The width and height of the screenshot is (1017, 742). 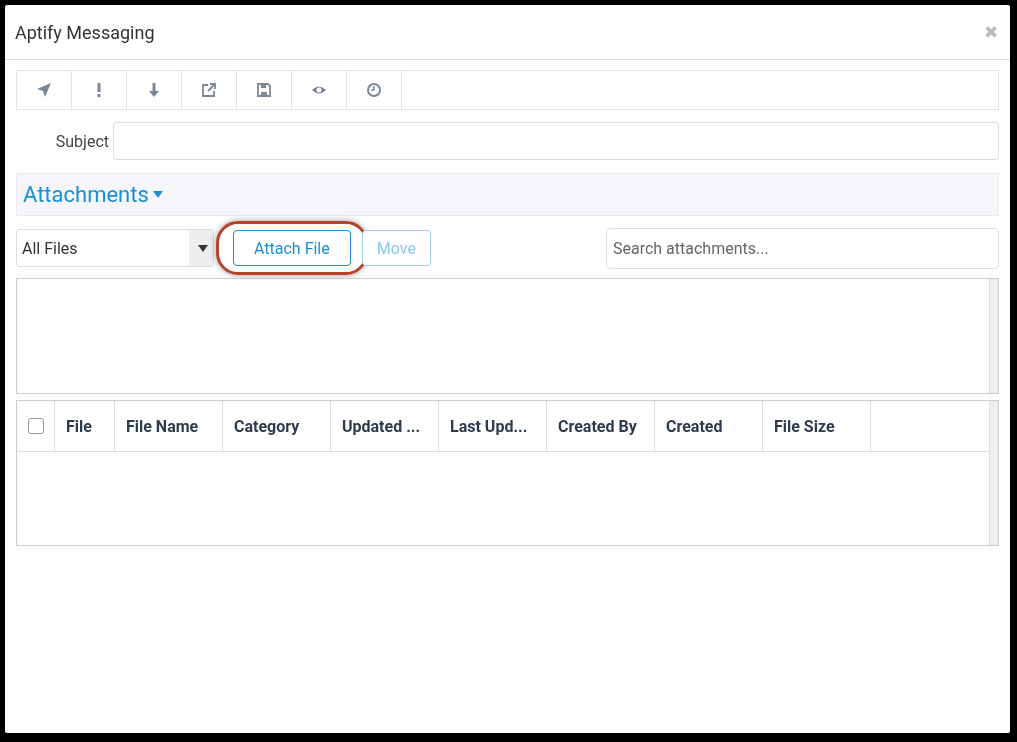 What do you see at coordinates (277, 426) in the screenshot?
I see `column-header: Category` at bounding box center [277, 426].